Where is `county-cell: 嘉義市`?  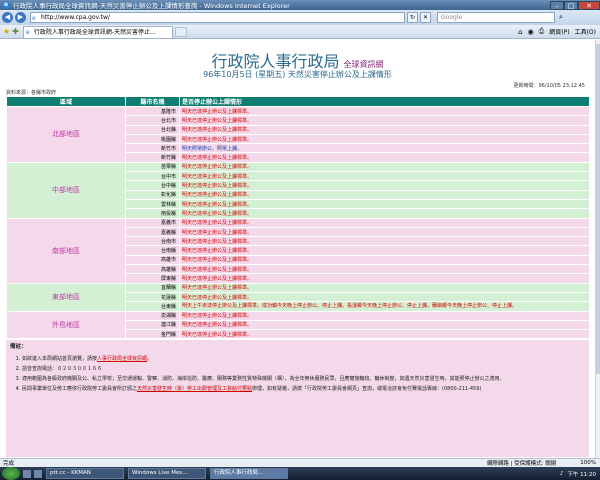
county-cell: 嘉義市 is located at coordinates (152, 222).